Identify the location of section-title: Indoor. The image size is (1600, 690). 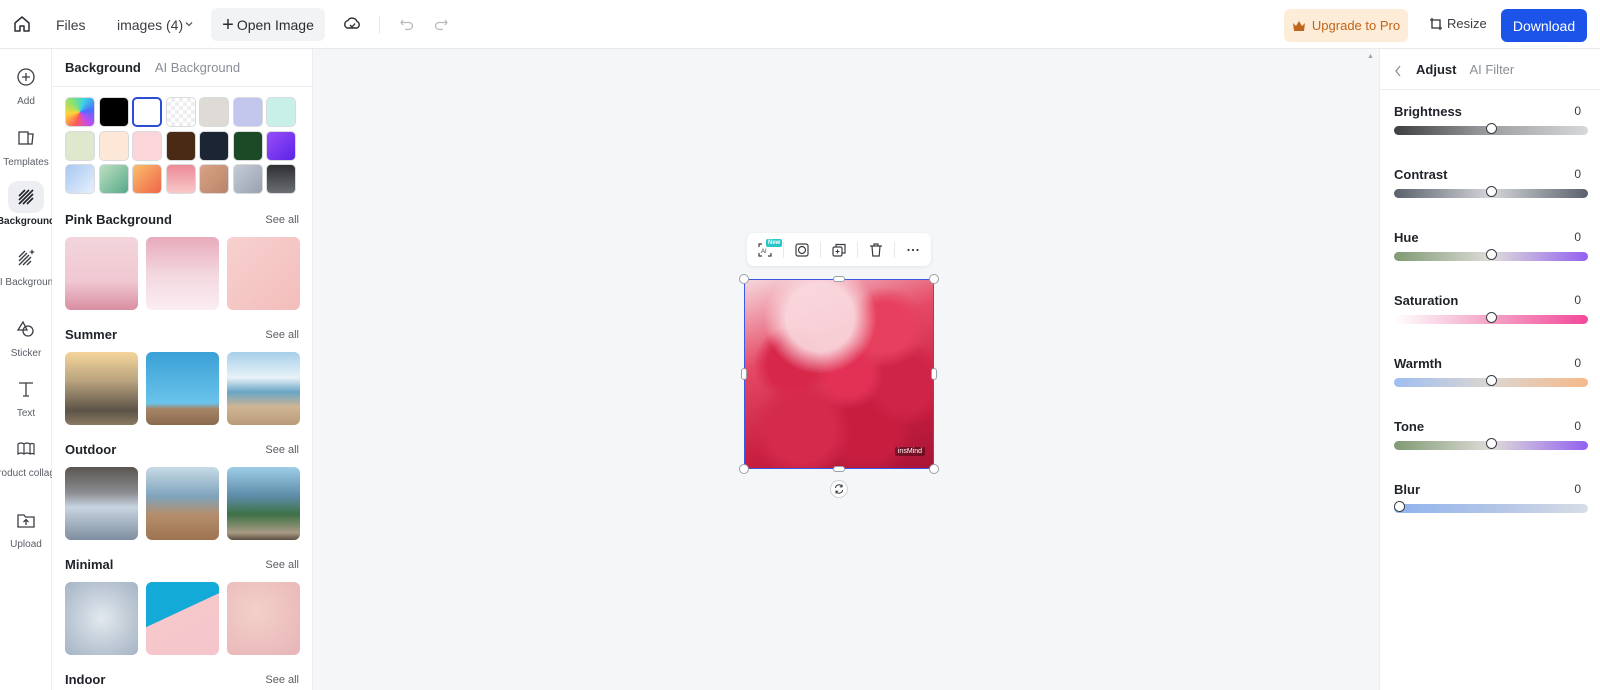
(85, 679).